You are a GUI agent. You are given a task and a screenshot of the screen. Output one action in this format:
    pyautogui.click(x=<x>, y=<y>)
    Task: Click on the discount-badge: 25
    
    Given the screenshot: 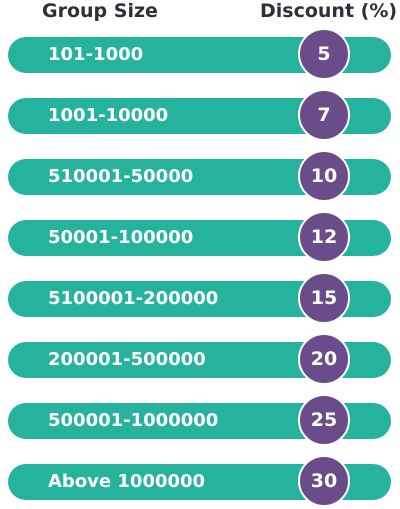 What is the action you would take?
    pyautogui.click(x=324, y=420)
    